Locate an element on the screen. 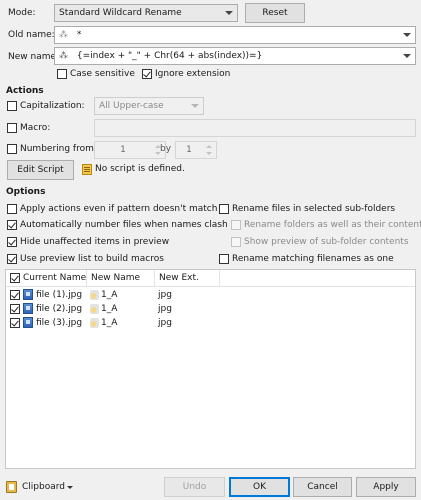 This screenshot has height=500, width=421. spinner-arrows-icon is located at coordinates (209, 150).